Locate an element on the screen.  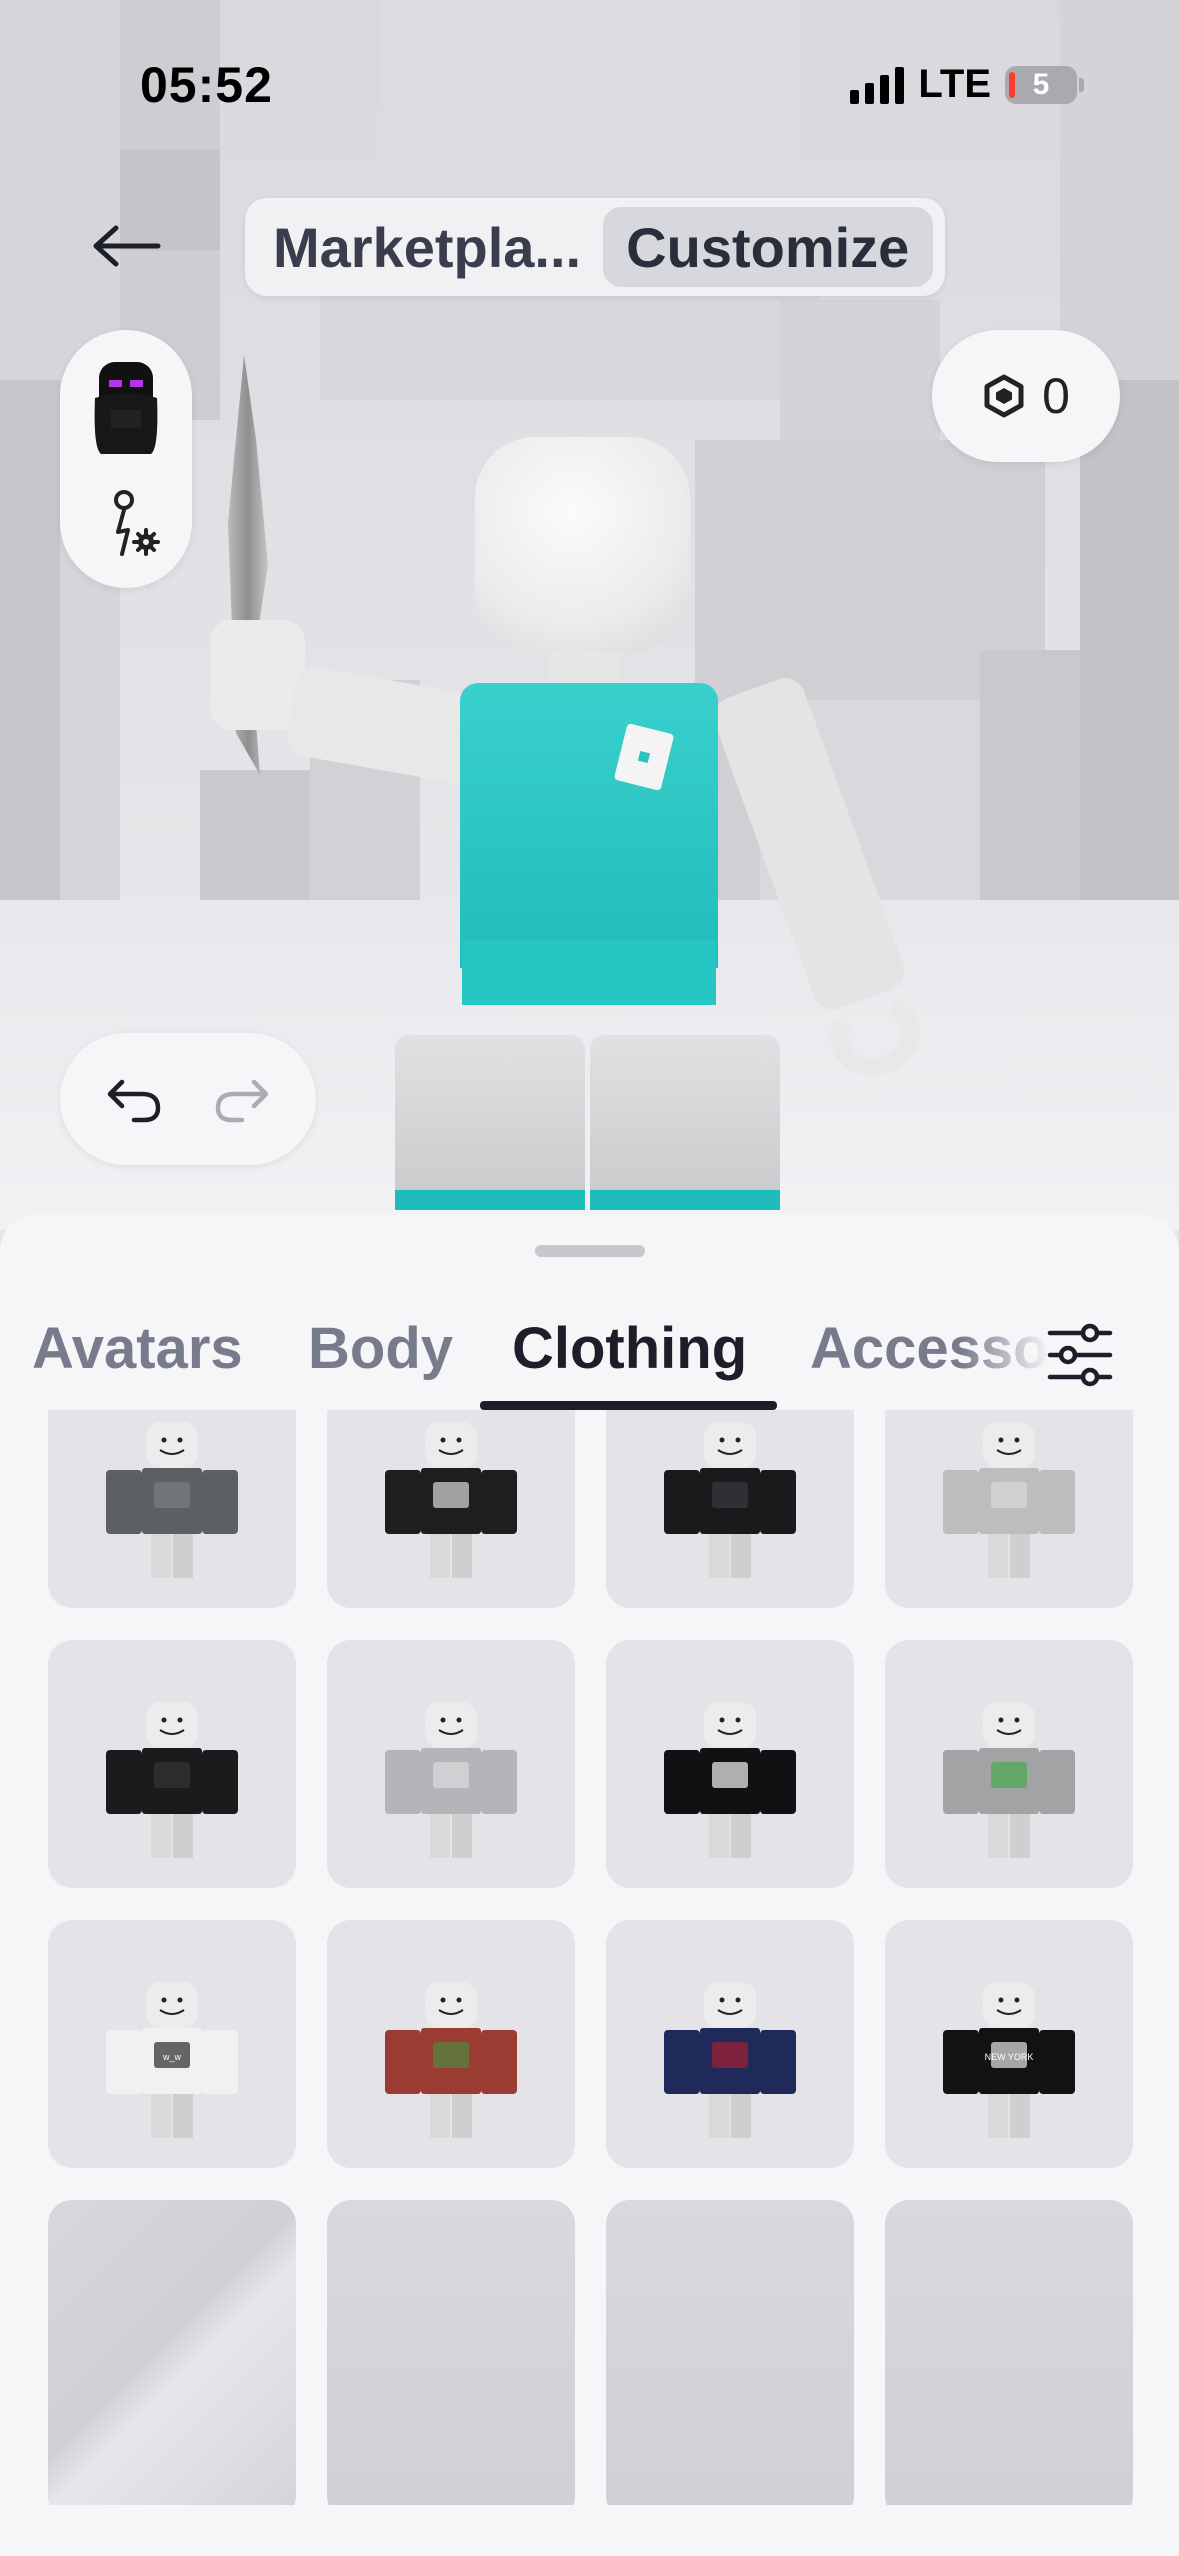
clothing-item-striped-jersey is located at coordinates (730, 2044).